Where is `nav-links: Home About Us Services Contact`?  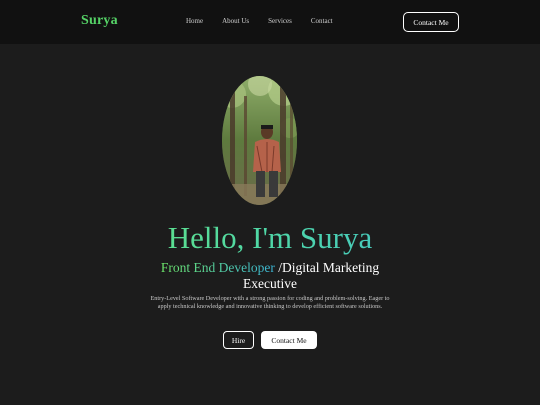
nav-links: Home About Us Services Contact is located at coordinates (269, 21).